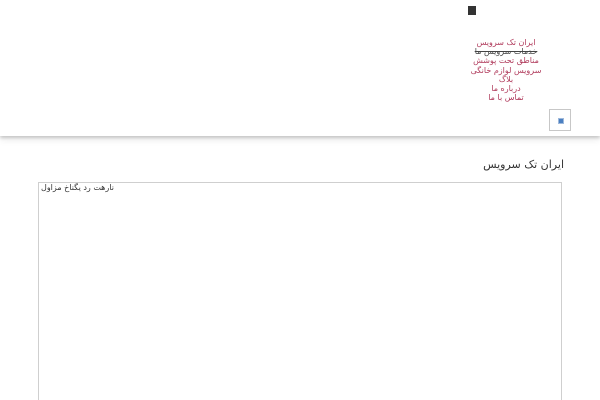 The image size is (600, 400). What do you see at coordinates (506, 79) in the screenshot?
I see `nav-item-blog: بلاگ` at bounding box center [506, 79].